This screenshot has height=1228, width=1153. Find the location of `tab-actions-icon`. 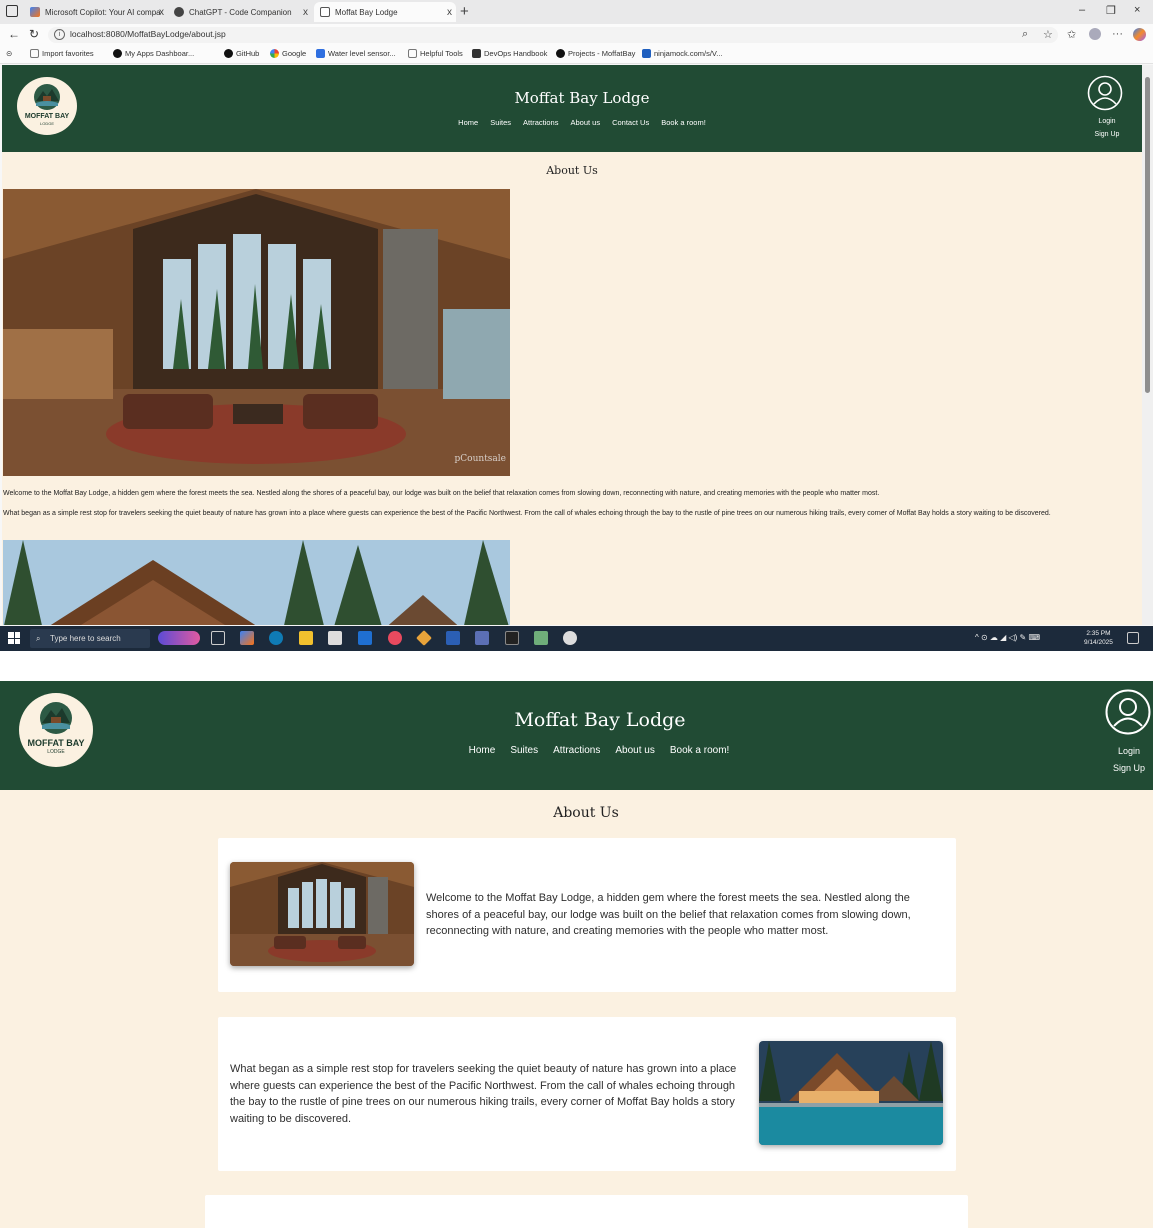

tab-actions-icon is located at coordinates (12, 11).